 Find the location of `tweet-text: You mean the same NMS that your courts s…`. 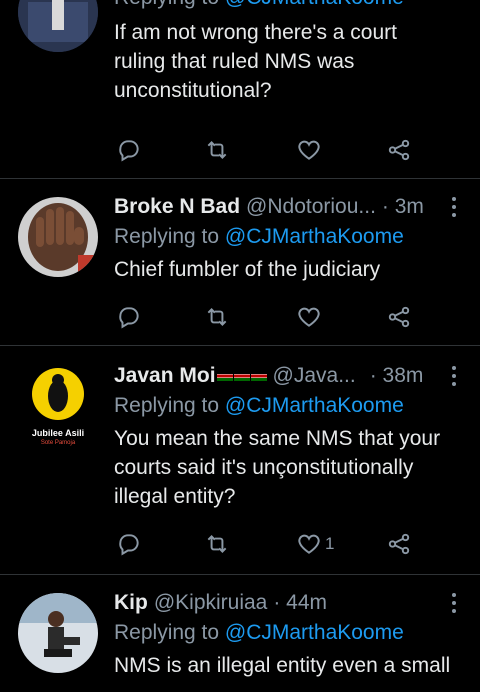

tweet-text: You mean the same NMS that your courts s… is located at coordinates (277, 467).